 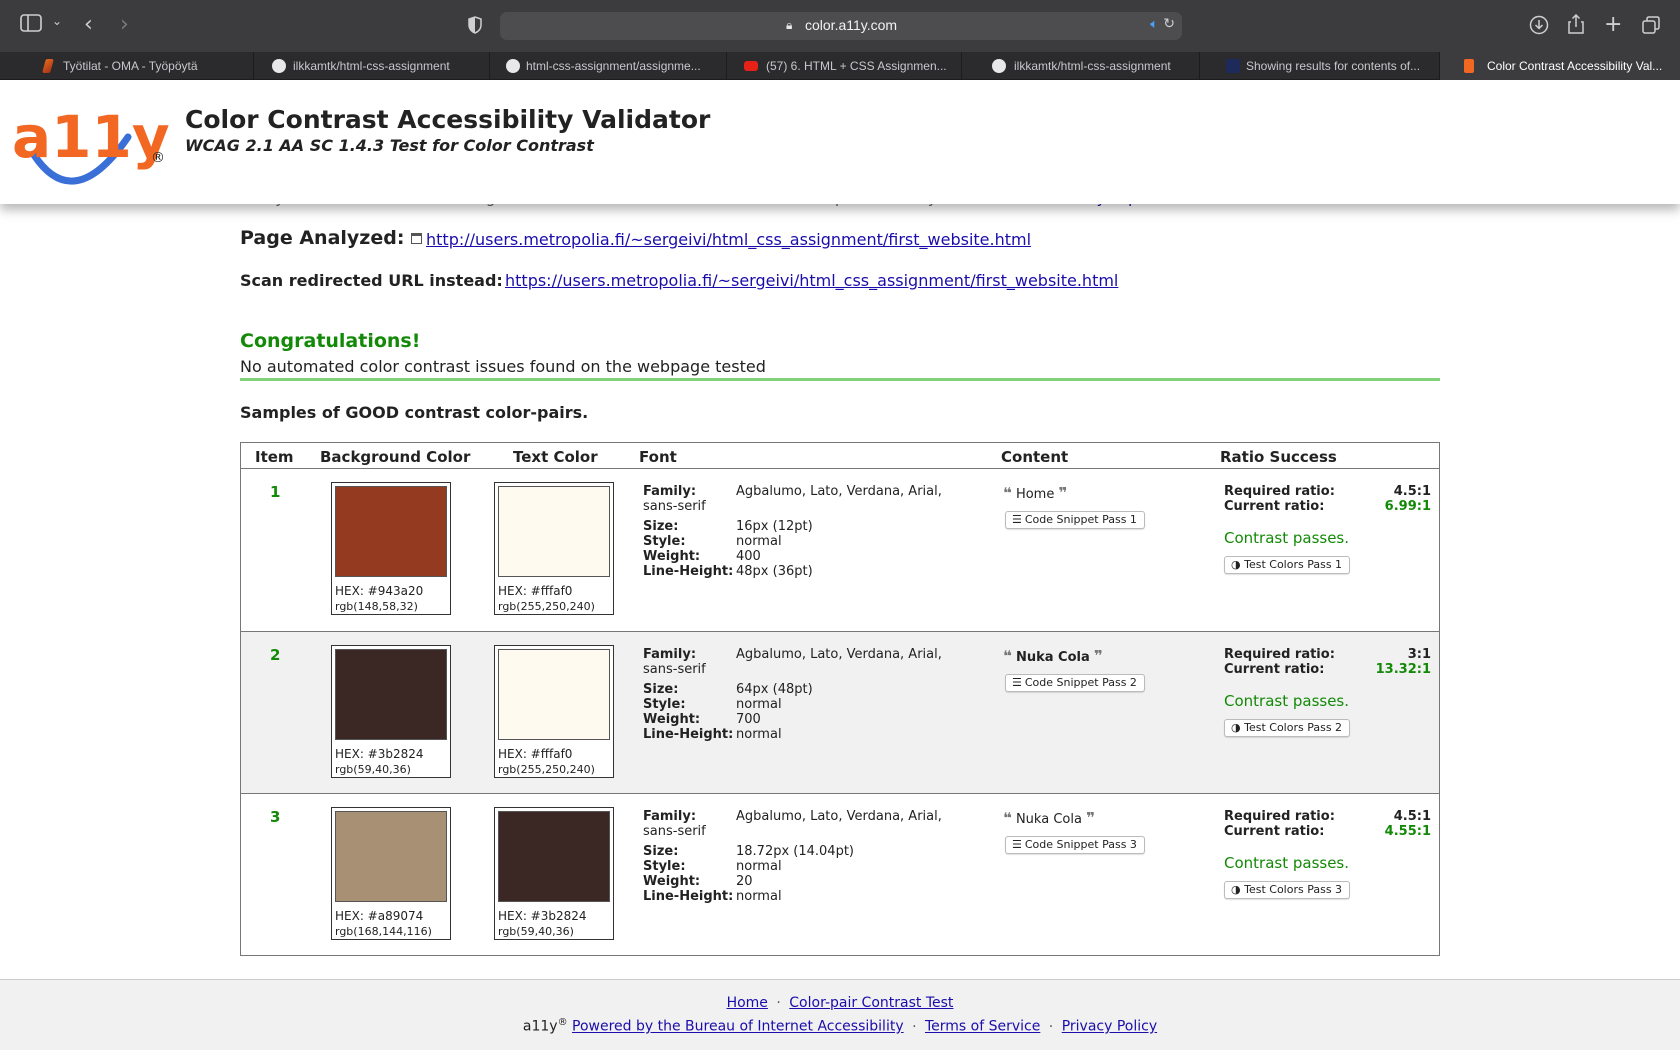 I want to click on size-value: 16px (12pt), so click(x=774, y=526).